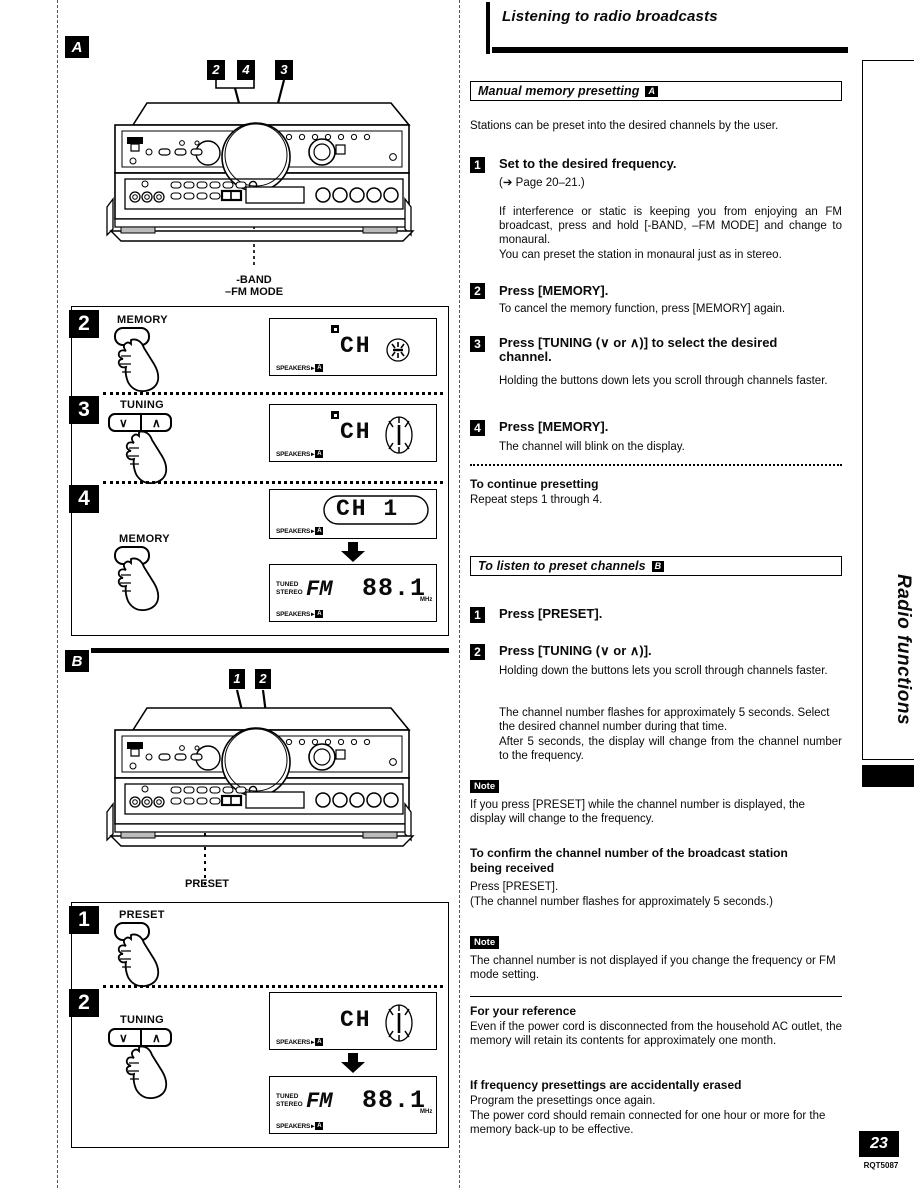 Image resolution: width=918 pixels, height=1188 pixels. I want to click on step-2-title: Press [MEMORY]., so click(554, 290).